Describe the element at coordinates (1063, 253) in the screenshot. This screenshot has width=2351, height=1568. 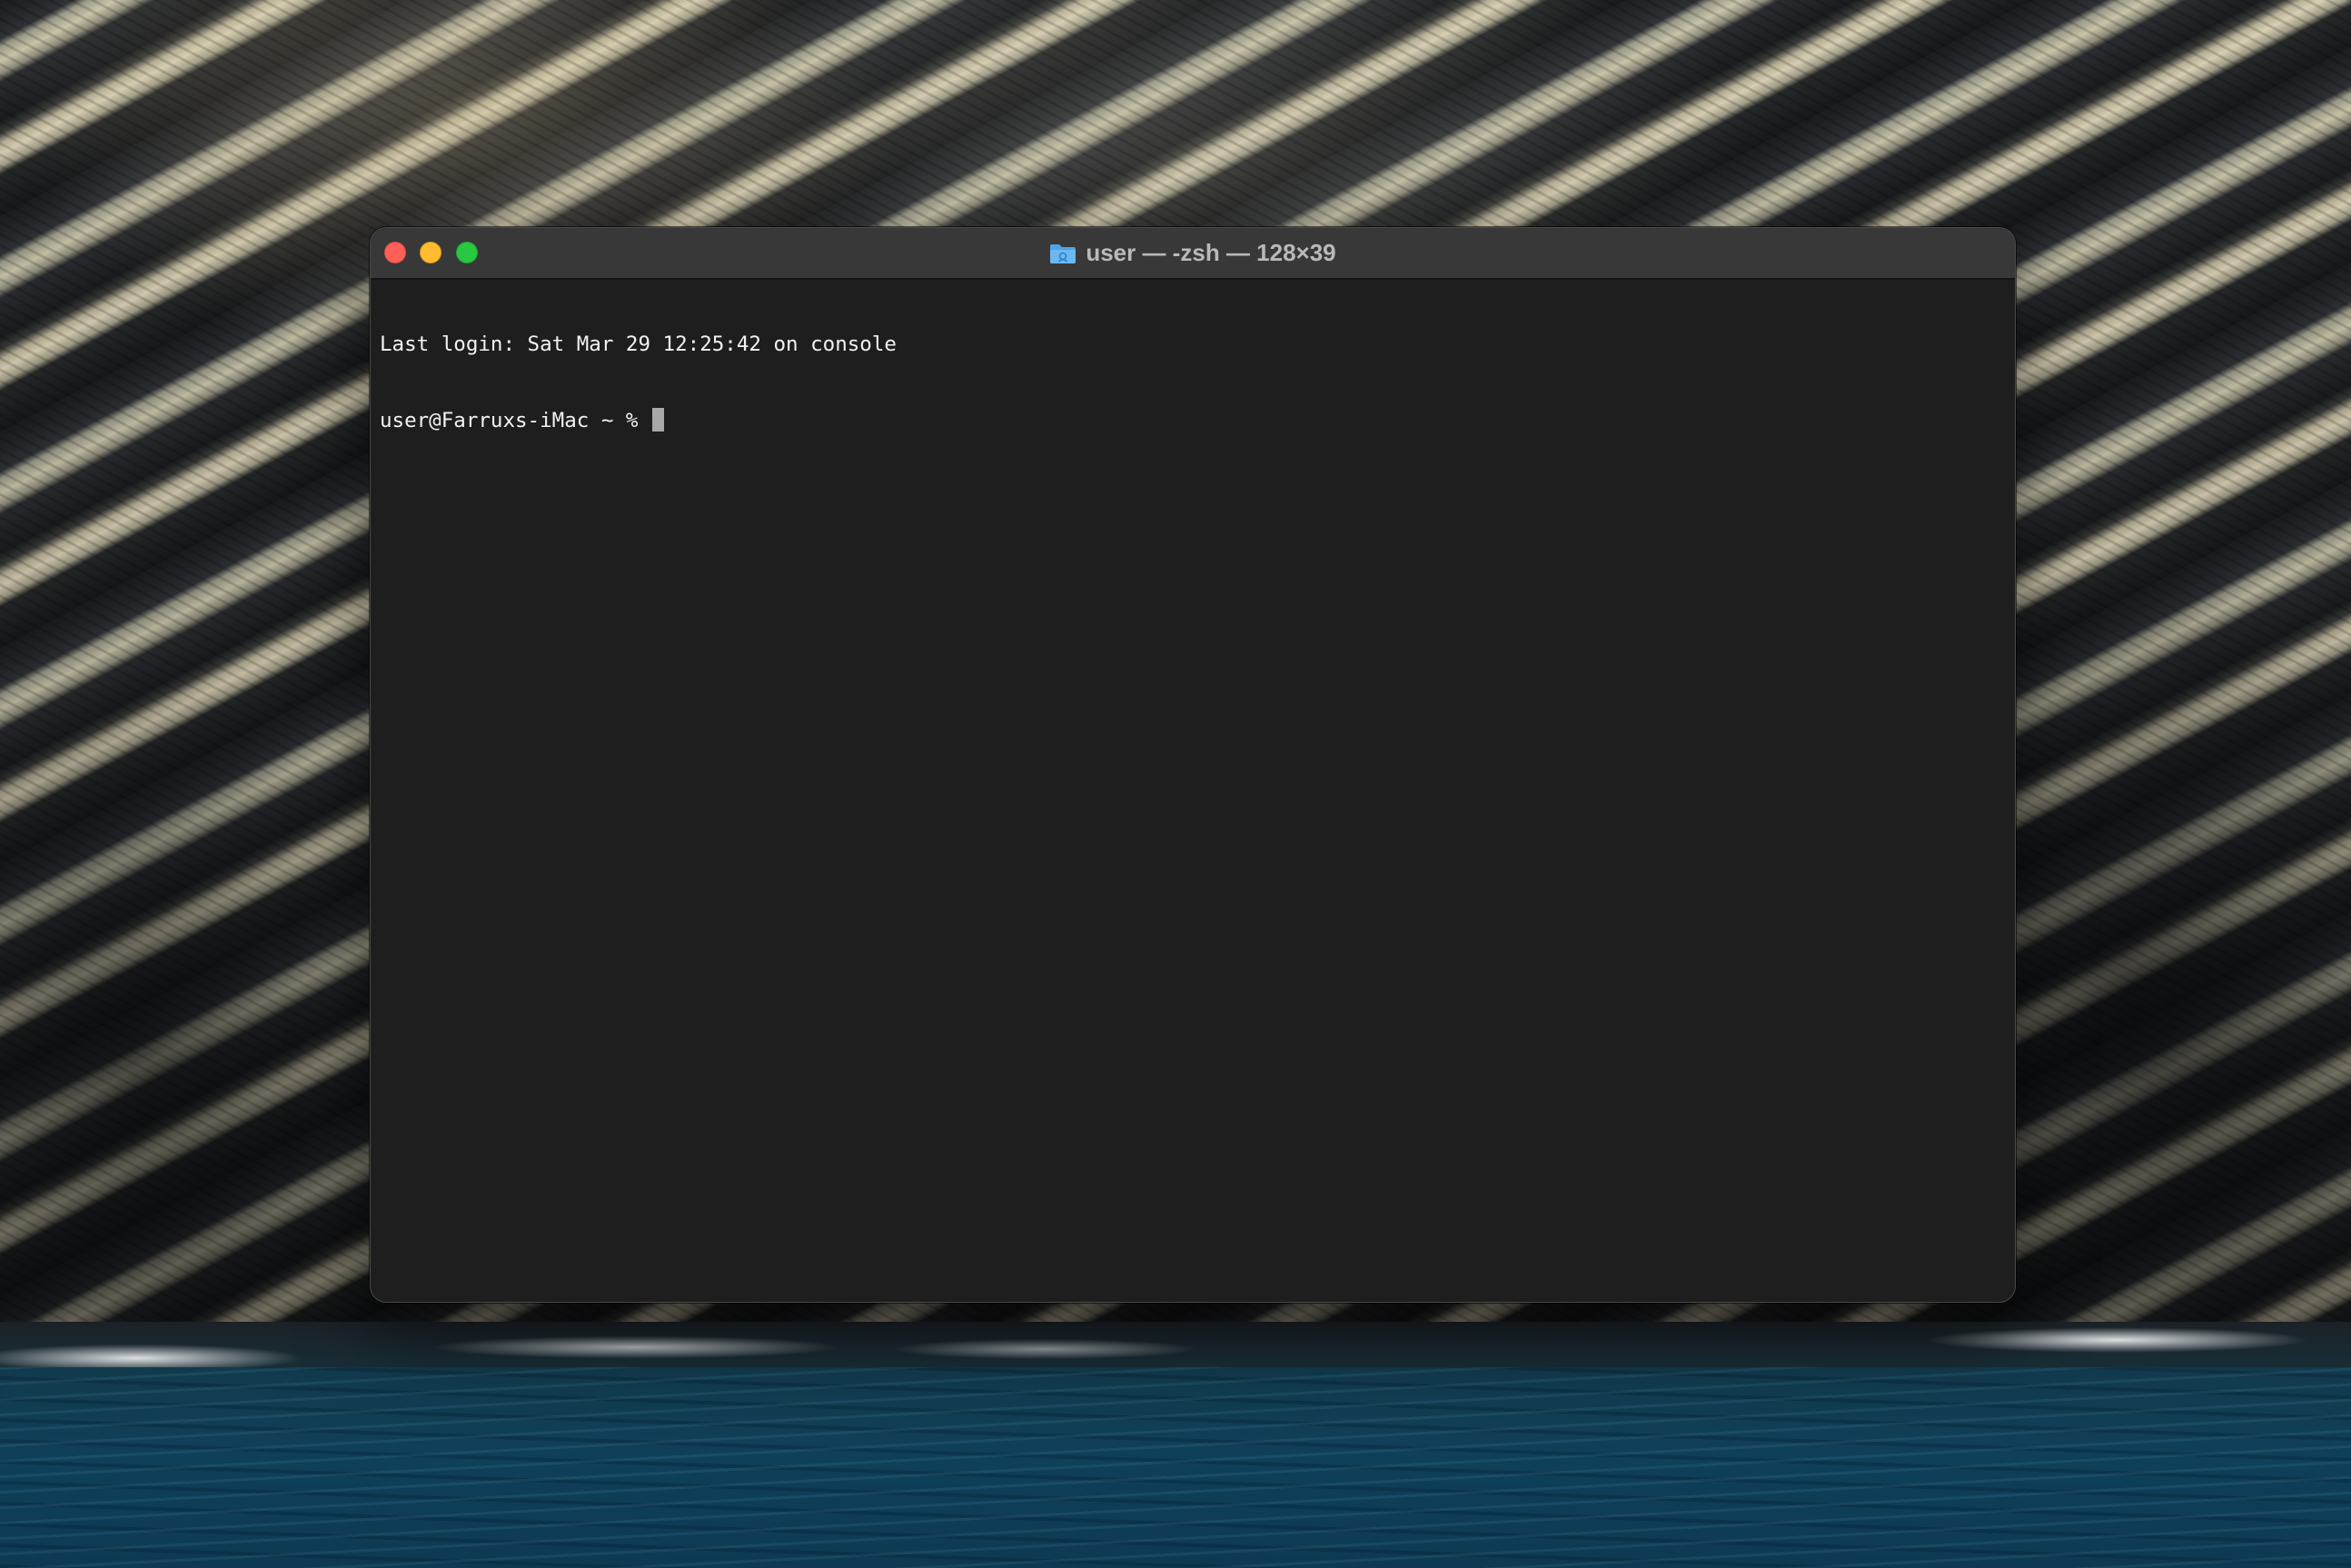
I see `folder-icon` at that location.